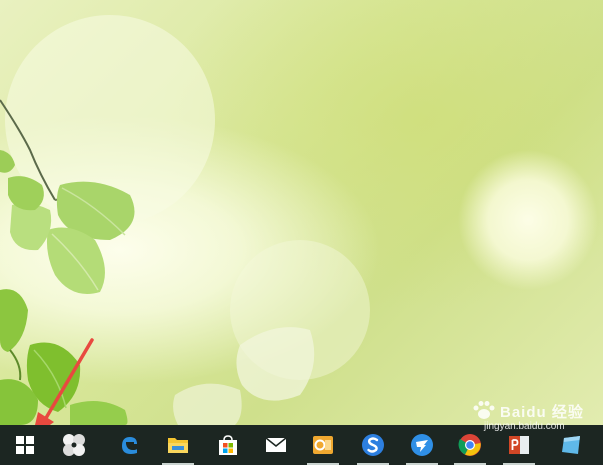  What do you see at coordinates (524, 426) in the screenshot?
I see `watermark-url: jingyan.baidu.com` at bounding box center [524, 426].